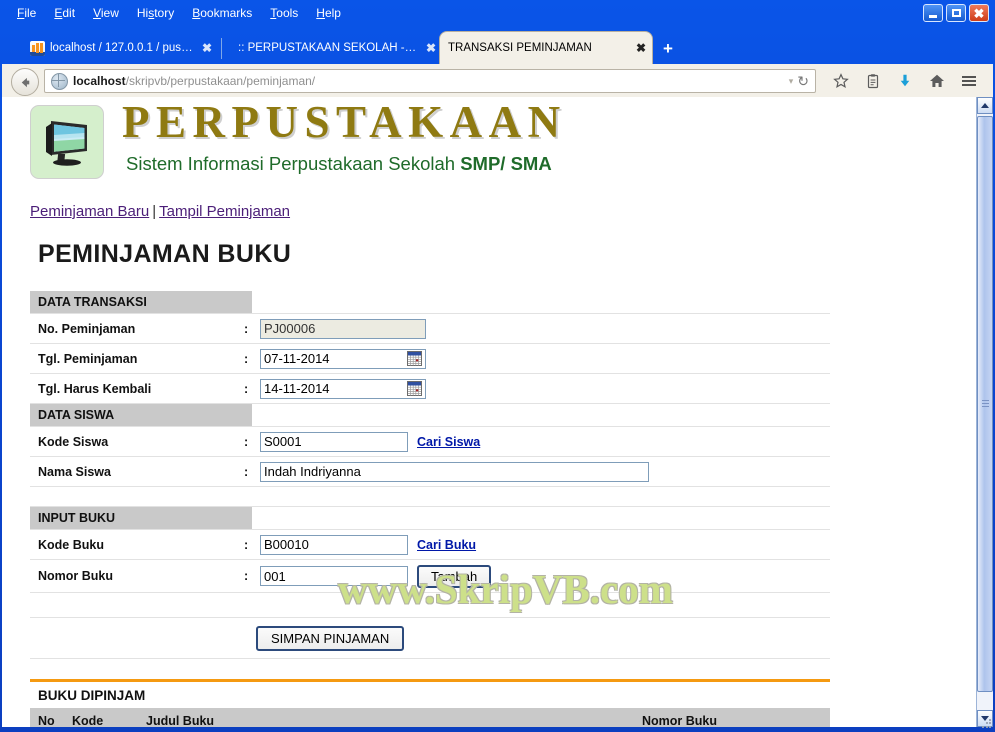  I want to click on field-row-nomor-buku: Nomor Buku : Tambah, so click(430, 576).